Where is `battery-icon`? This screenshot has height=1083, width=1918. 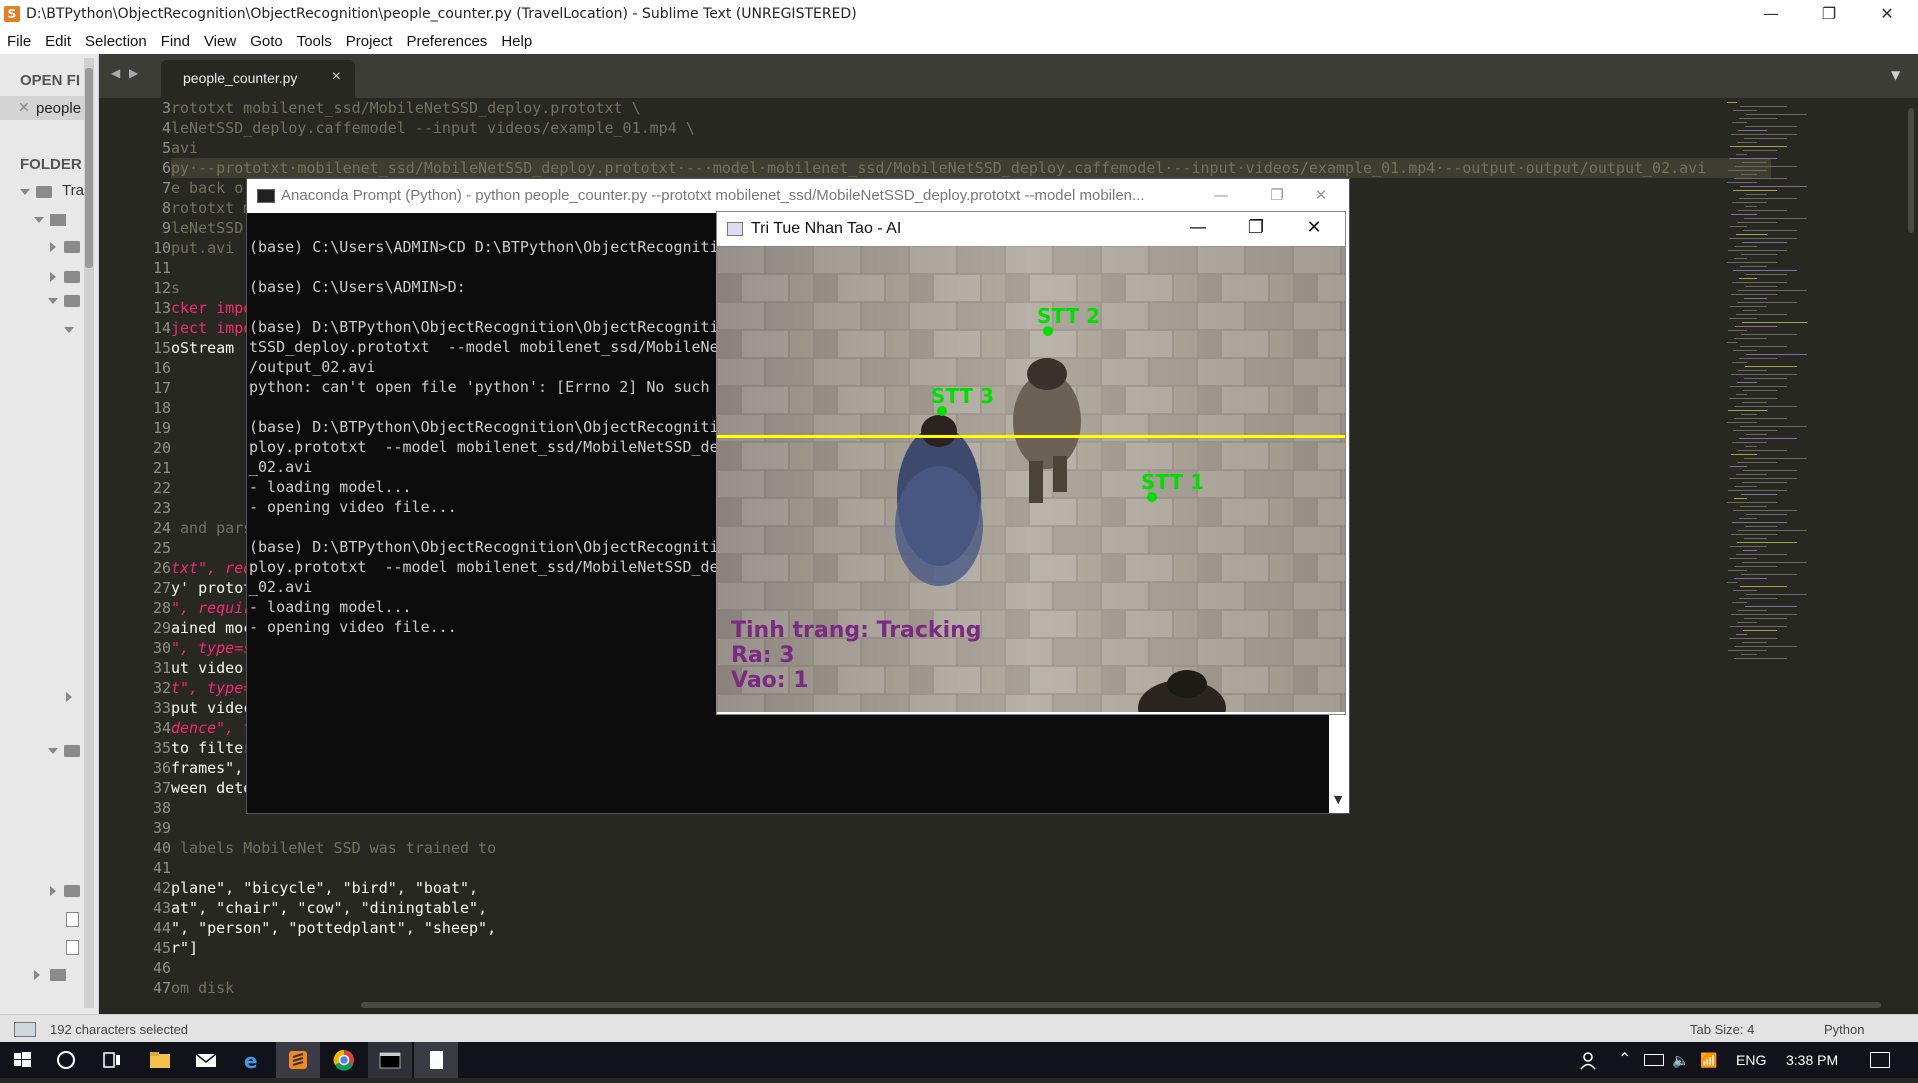
battery-icon is located at coordinates (1654, 1060).